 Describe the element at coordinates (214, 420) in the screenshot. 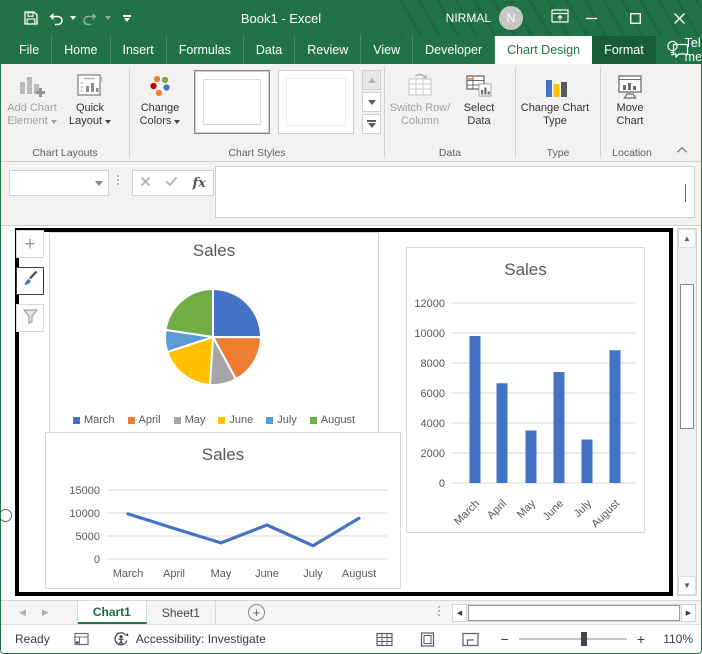

I see `pie-legend: March April May June July August` at that location.